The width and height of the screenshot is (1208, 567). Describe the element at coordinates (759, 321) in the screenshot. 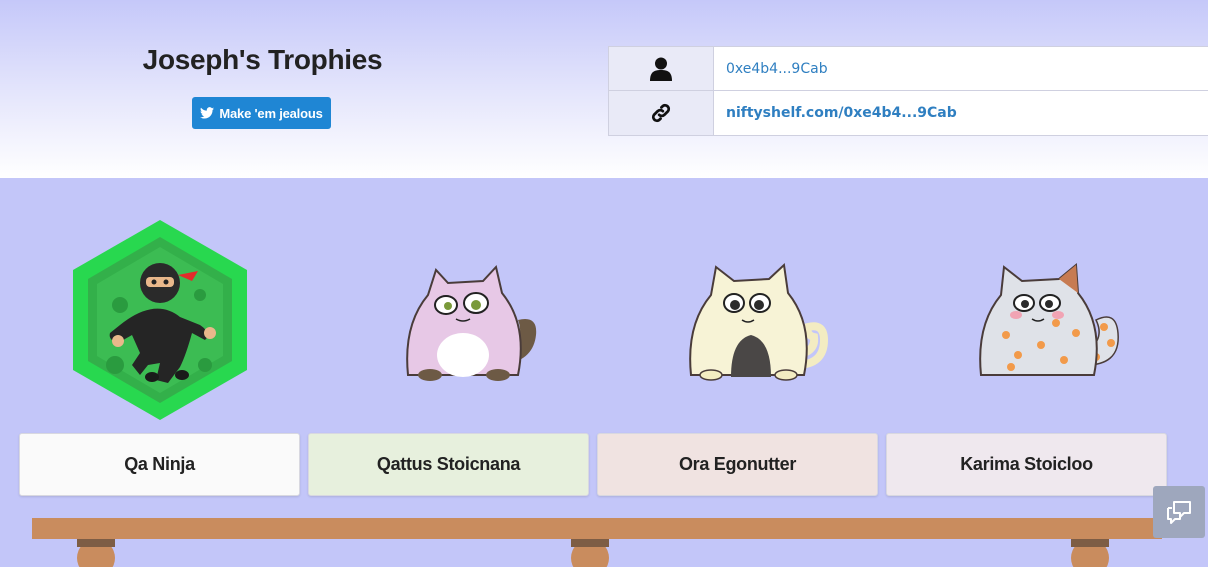

I see `cream-cat-icon` at that location.